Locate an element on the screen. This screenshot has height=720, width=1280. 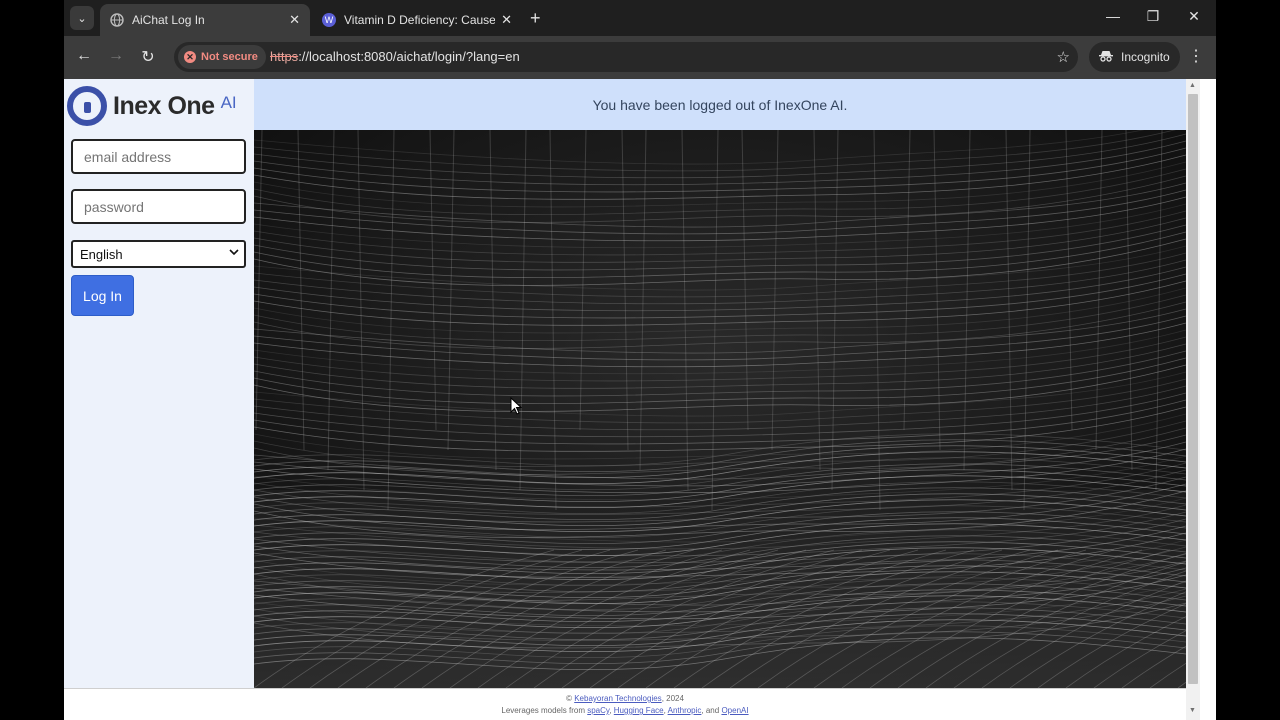
logo-text: Inex One is located at coordinates (164, 105).